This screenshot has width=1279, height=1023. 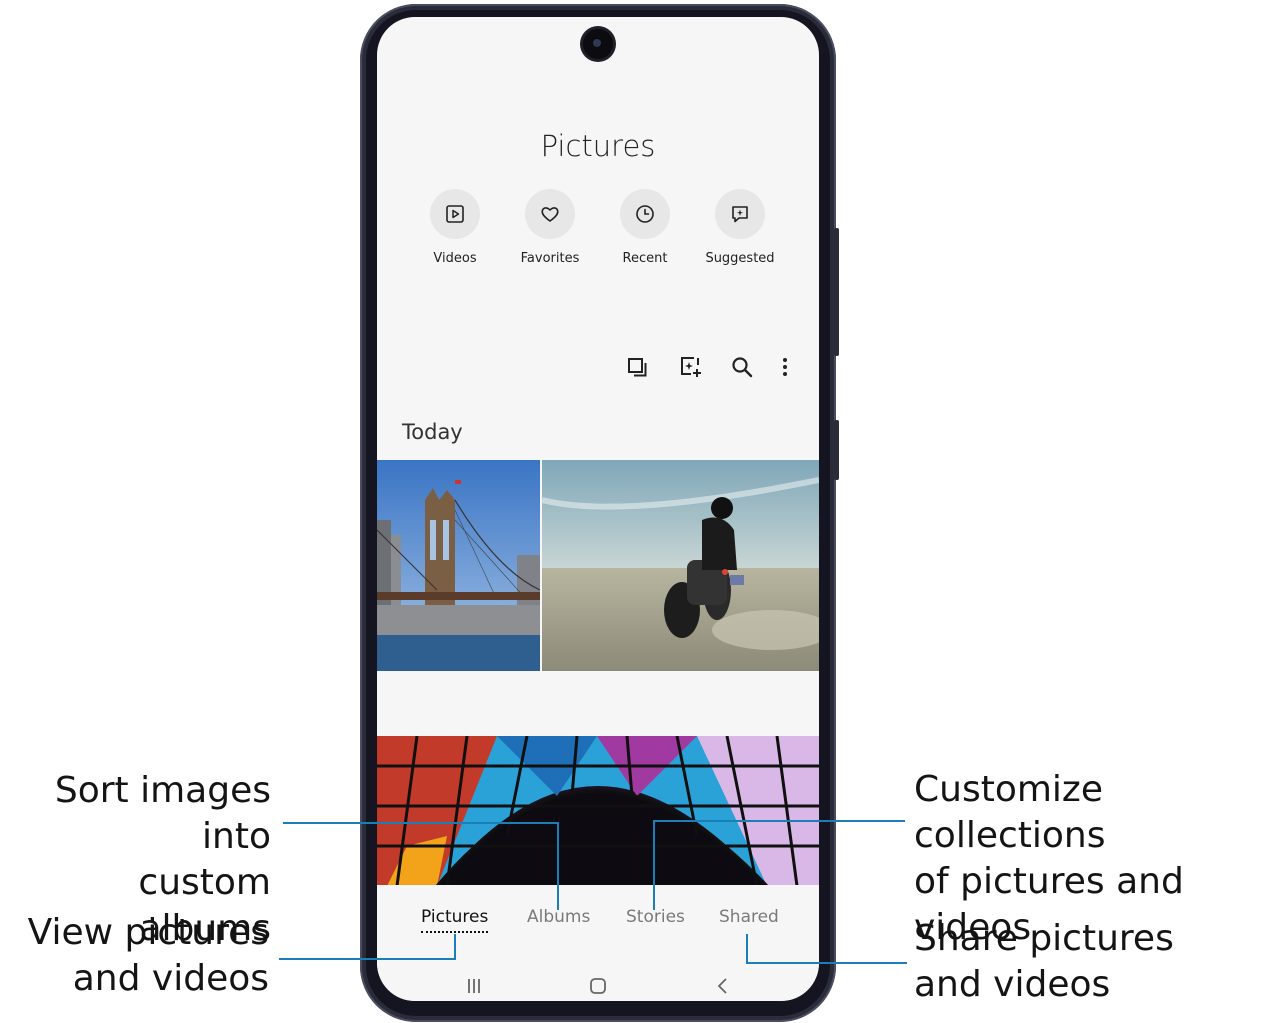 I want to click on heart-icon, so click(x=550, y=214).